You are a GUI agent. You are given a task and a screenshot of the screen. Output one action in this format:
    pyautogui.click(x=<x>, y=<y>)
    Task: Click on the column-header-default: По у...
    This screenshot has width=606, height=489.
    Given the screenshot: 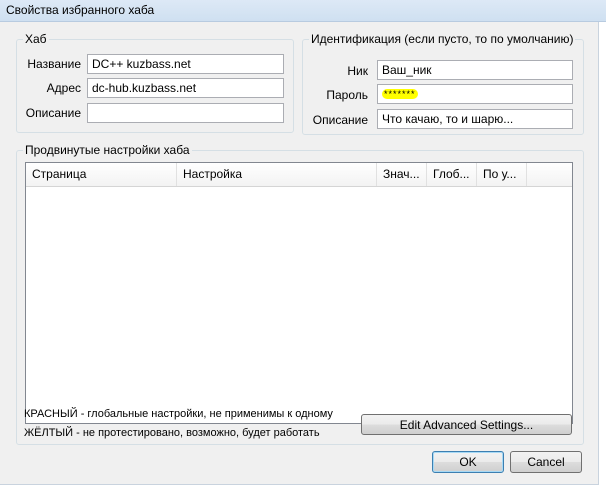 What is the action you would take?
    pyautogui.click(x=502, y=174)
    